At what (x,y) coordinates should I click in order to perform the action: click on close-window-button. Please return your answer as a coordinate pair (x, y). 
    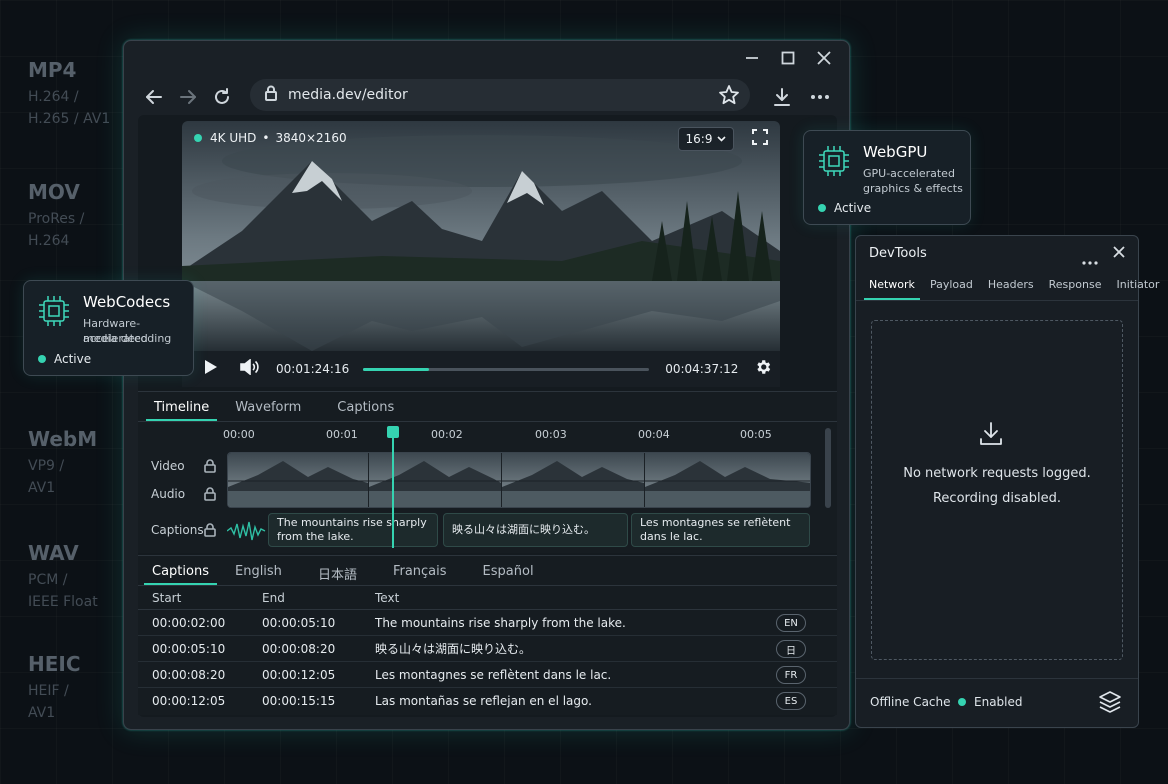
    Looking at the image, I should click on (824, 58).